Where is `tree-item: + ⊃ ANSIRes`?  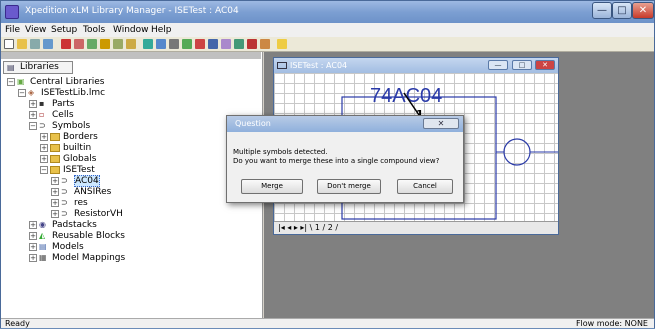 tree-item: + ⊃ ANSIRes is located at coordinates (81, 192).